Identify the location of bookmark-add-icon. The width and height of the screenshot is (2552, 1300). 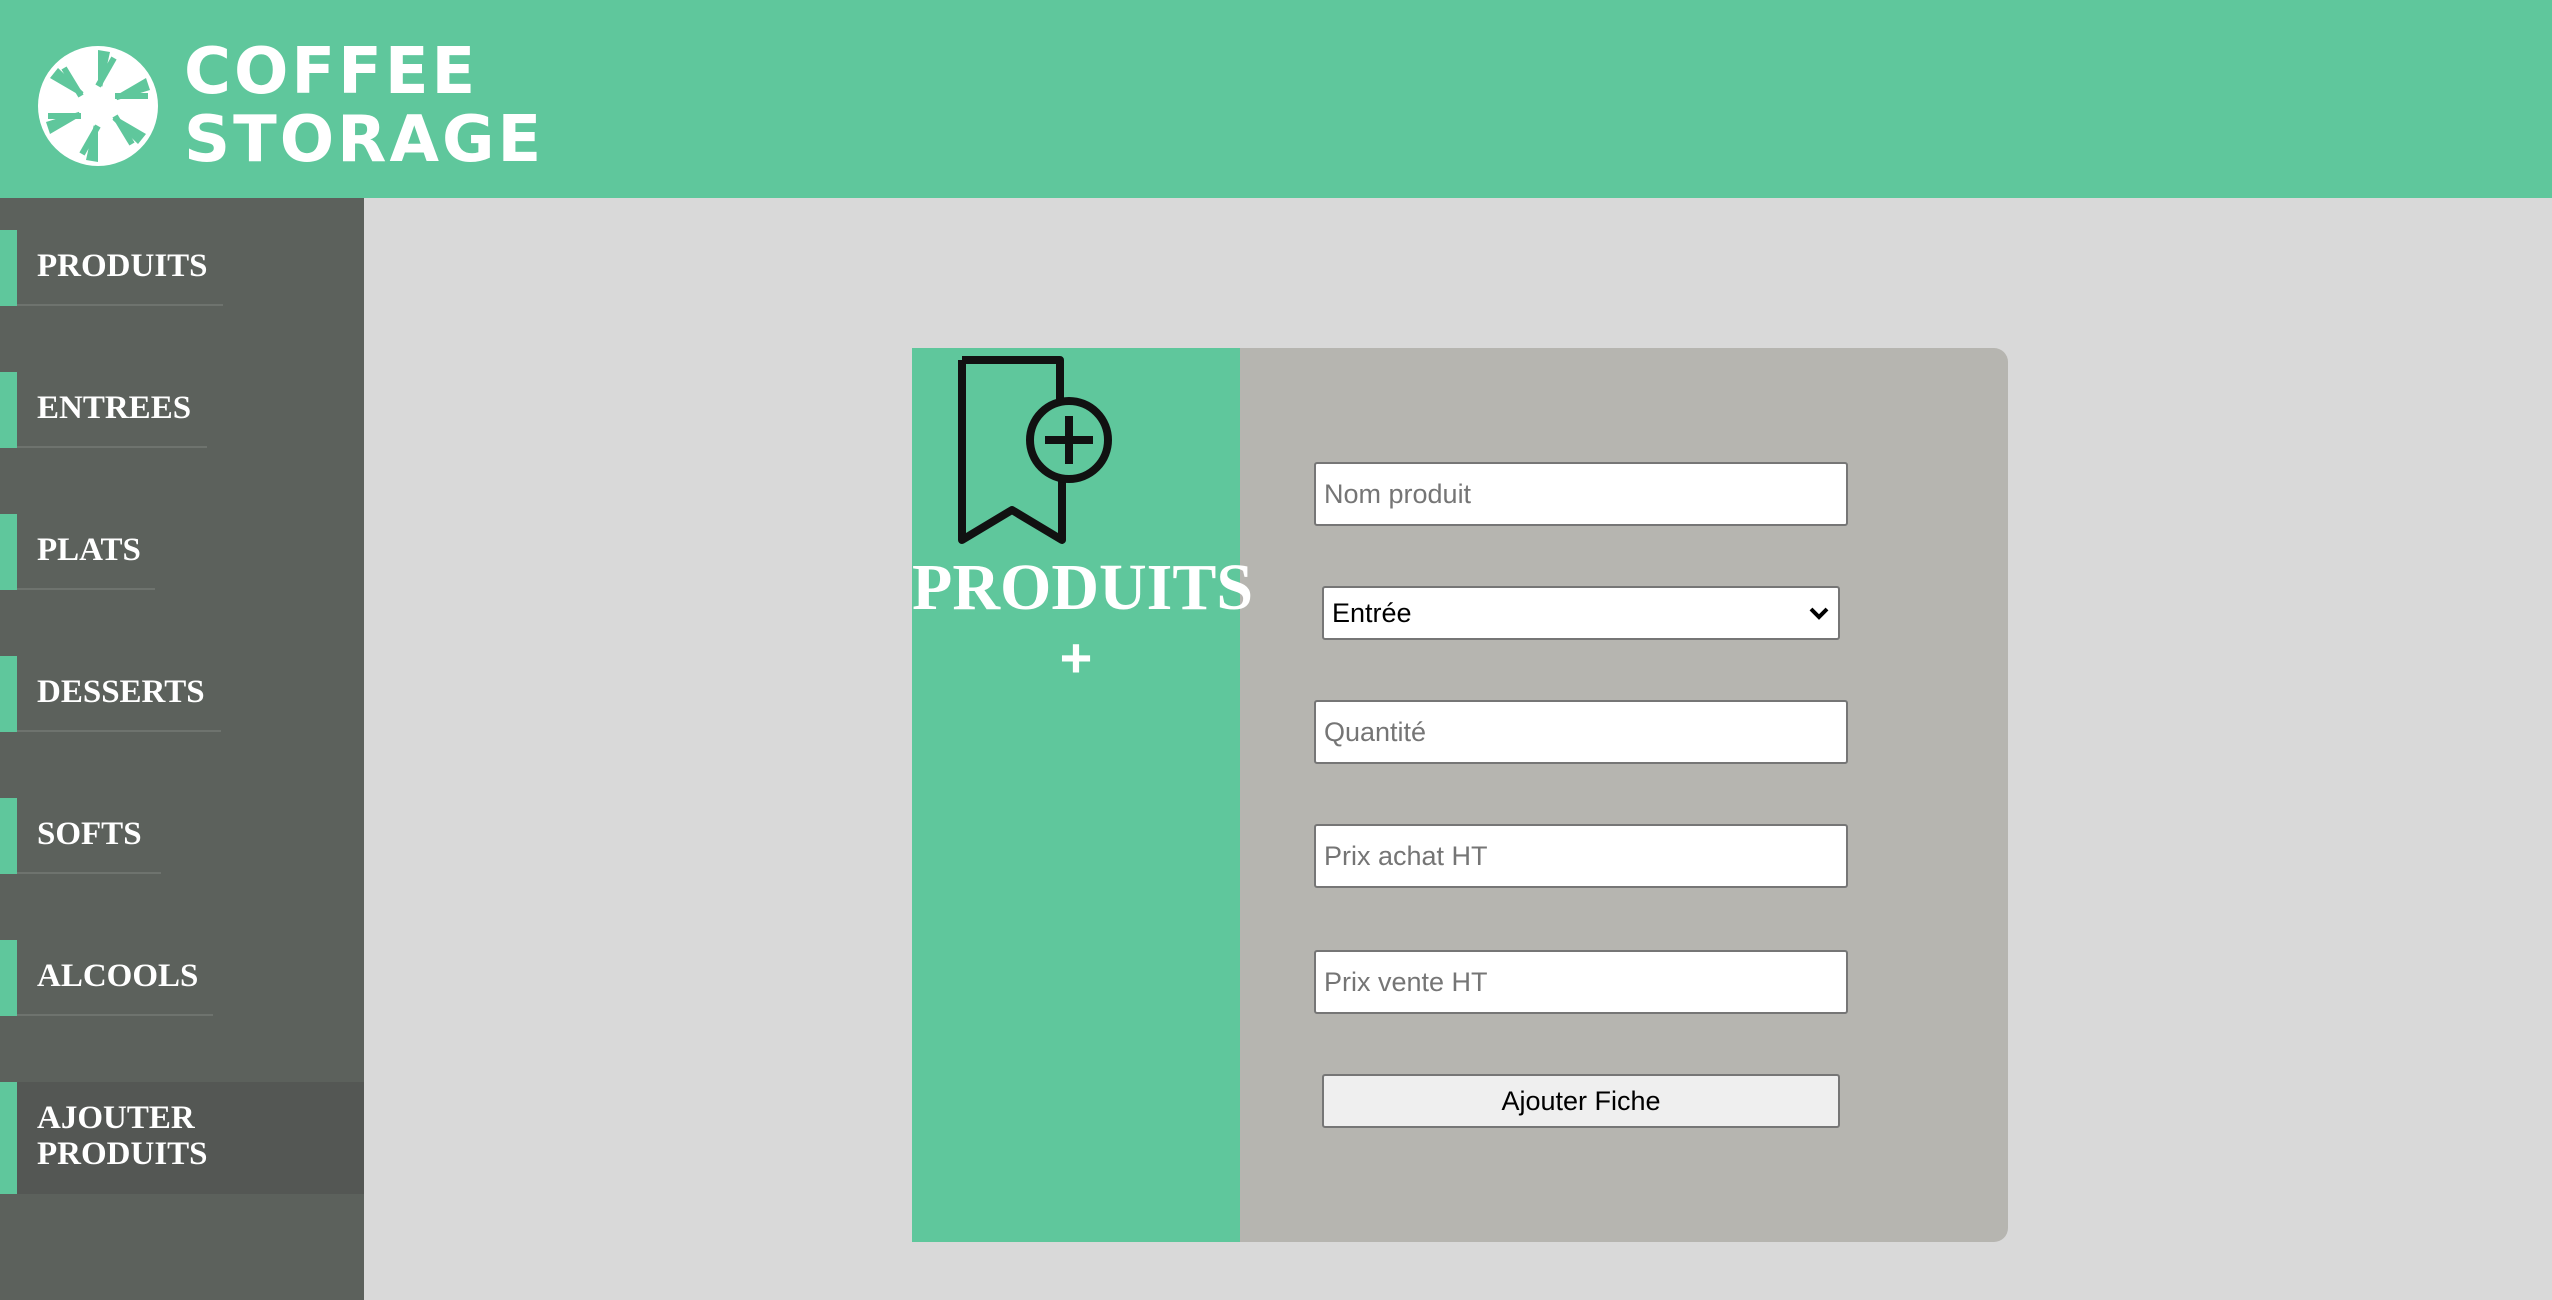
(1035, 450).